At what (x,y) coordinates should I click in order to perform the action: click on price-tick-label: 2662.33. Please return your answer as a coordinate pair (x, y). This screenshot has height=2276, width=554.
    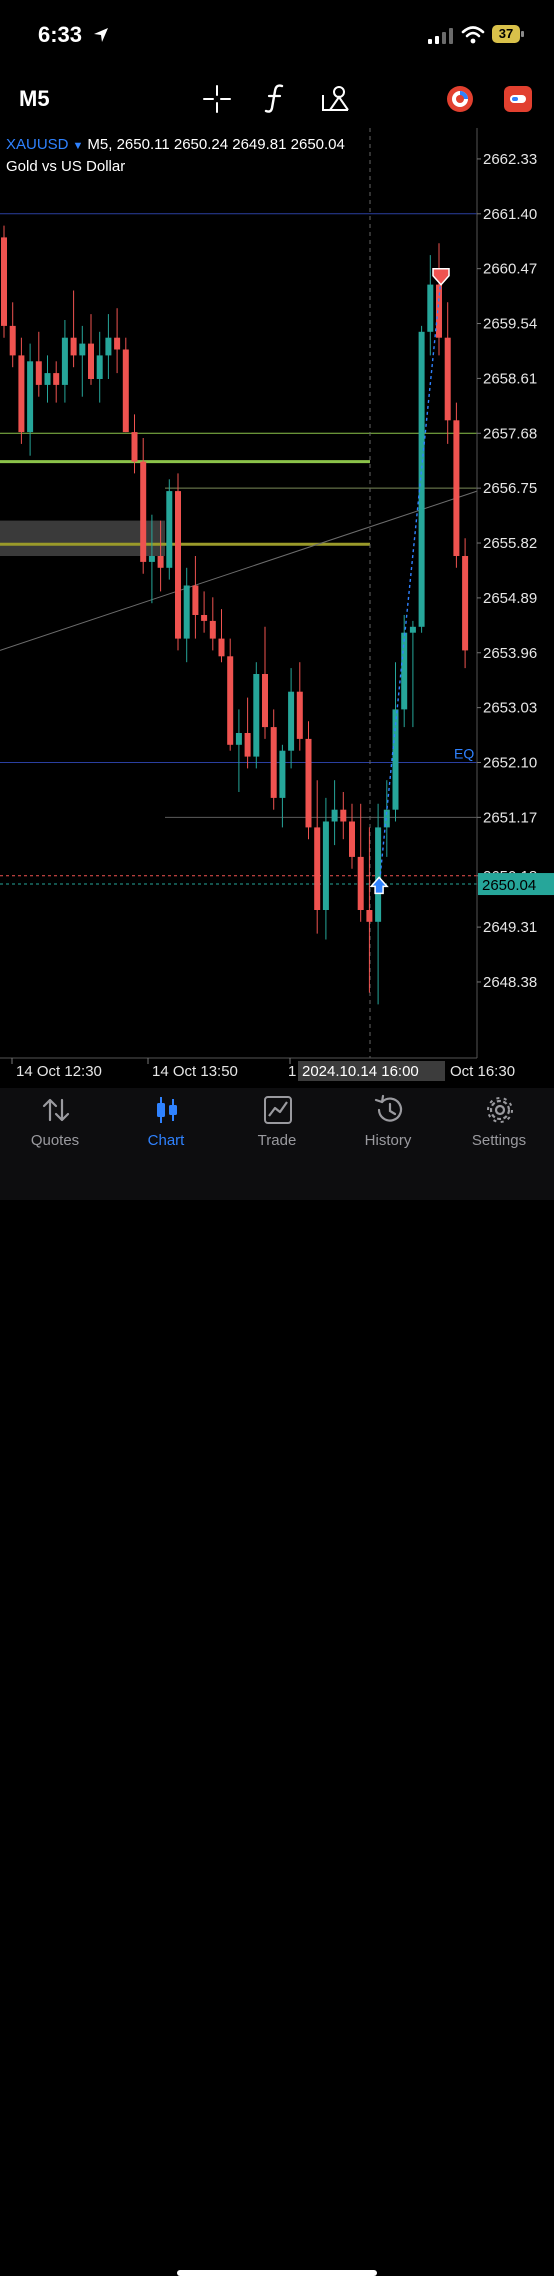
    Looking at the image, I should click on (510, 159).